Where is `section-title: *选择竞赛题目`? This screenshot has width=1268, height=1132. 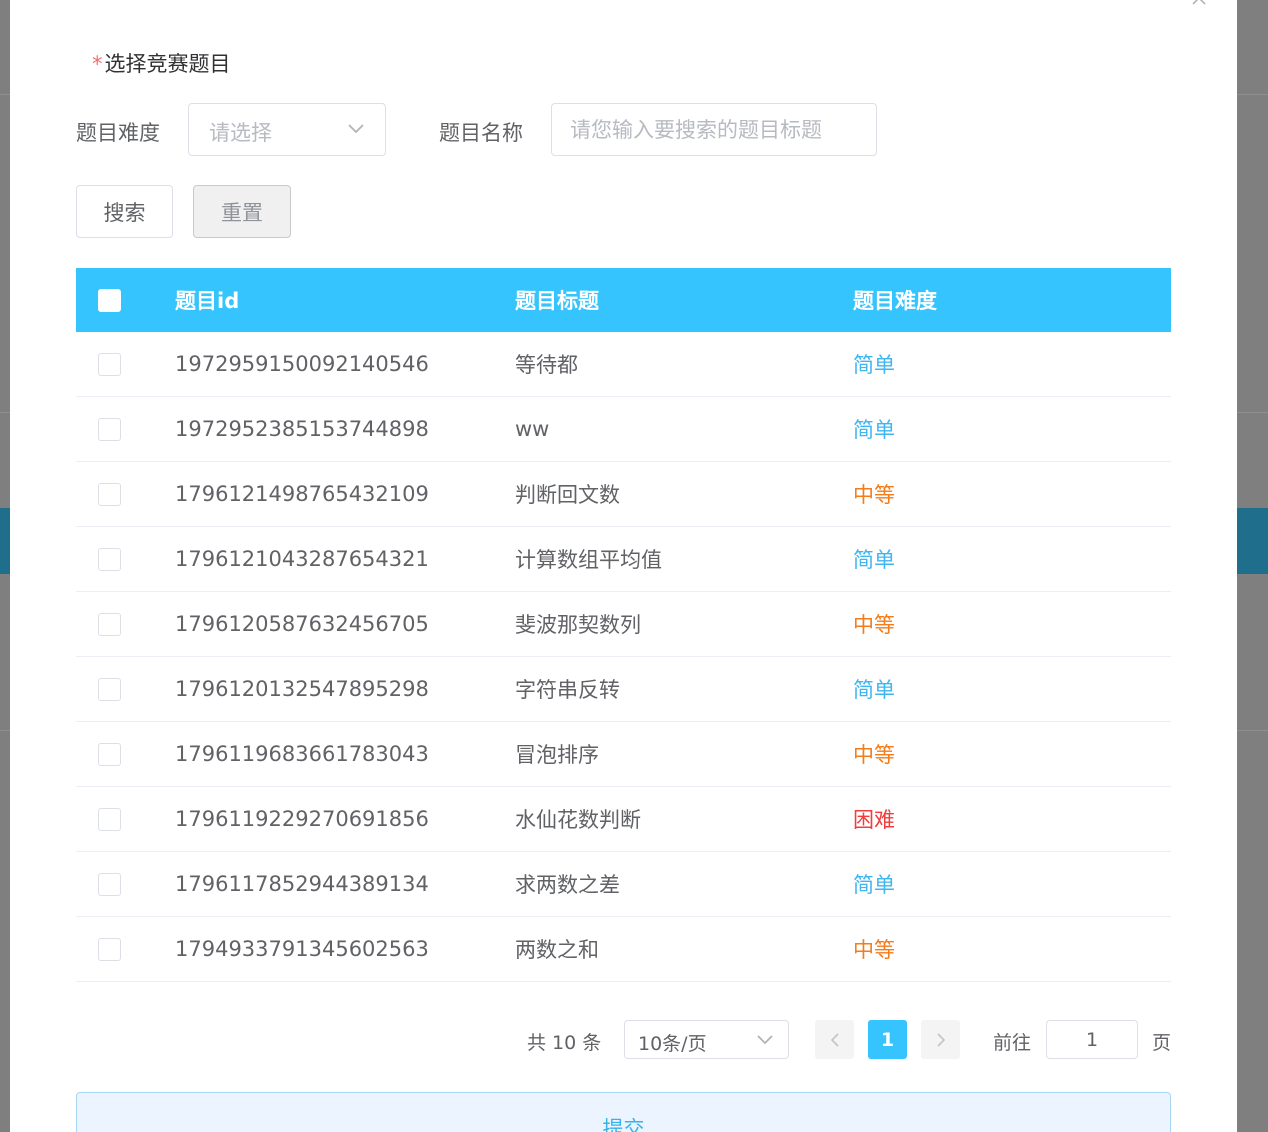
section-title: *选择竞赛题目 is located at coordinates (161, 63).